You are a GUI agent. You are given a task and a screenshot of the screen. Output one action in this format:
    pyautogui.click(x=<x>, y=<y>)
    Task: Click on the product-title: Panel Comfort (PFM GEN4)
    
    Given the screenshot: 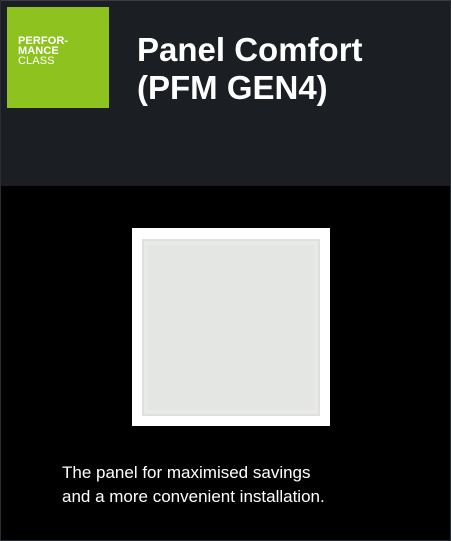 What is the action you would take?
    pyautogui.click(x=287, y=69)
    